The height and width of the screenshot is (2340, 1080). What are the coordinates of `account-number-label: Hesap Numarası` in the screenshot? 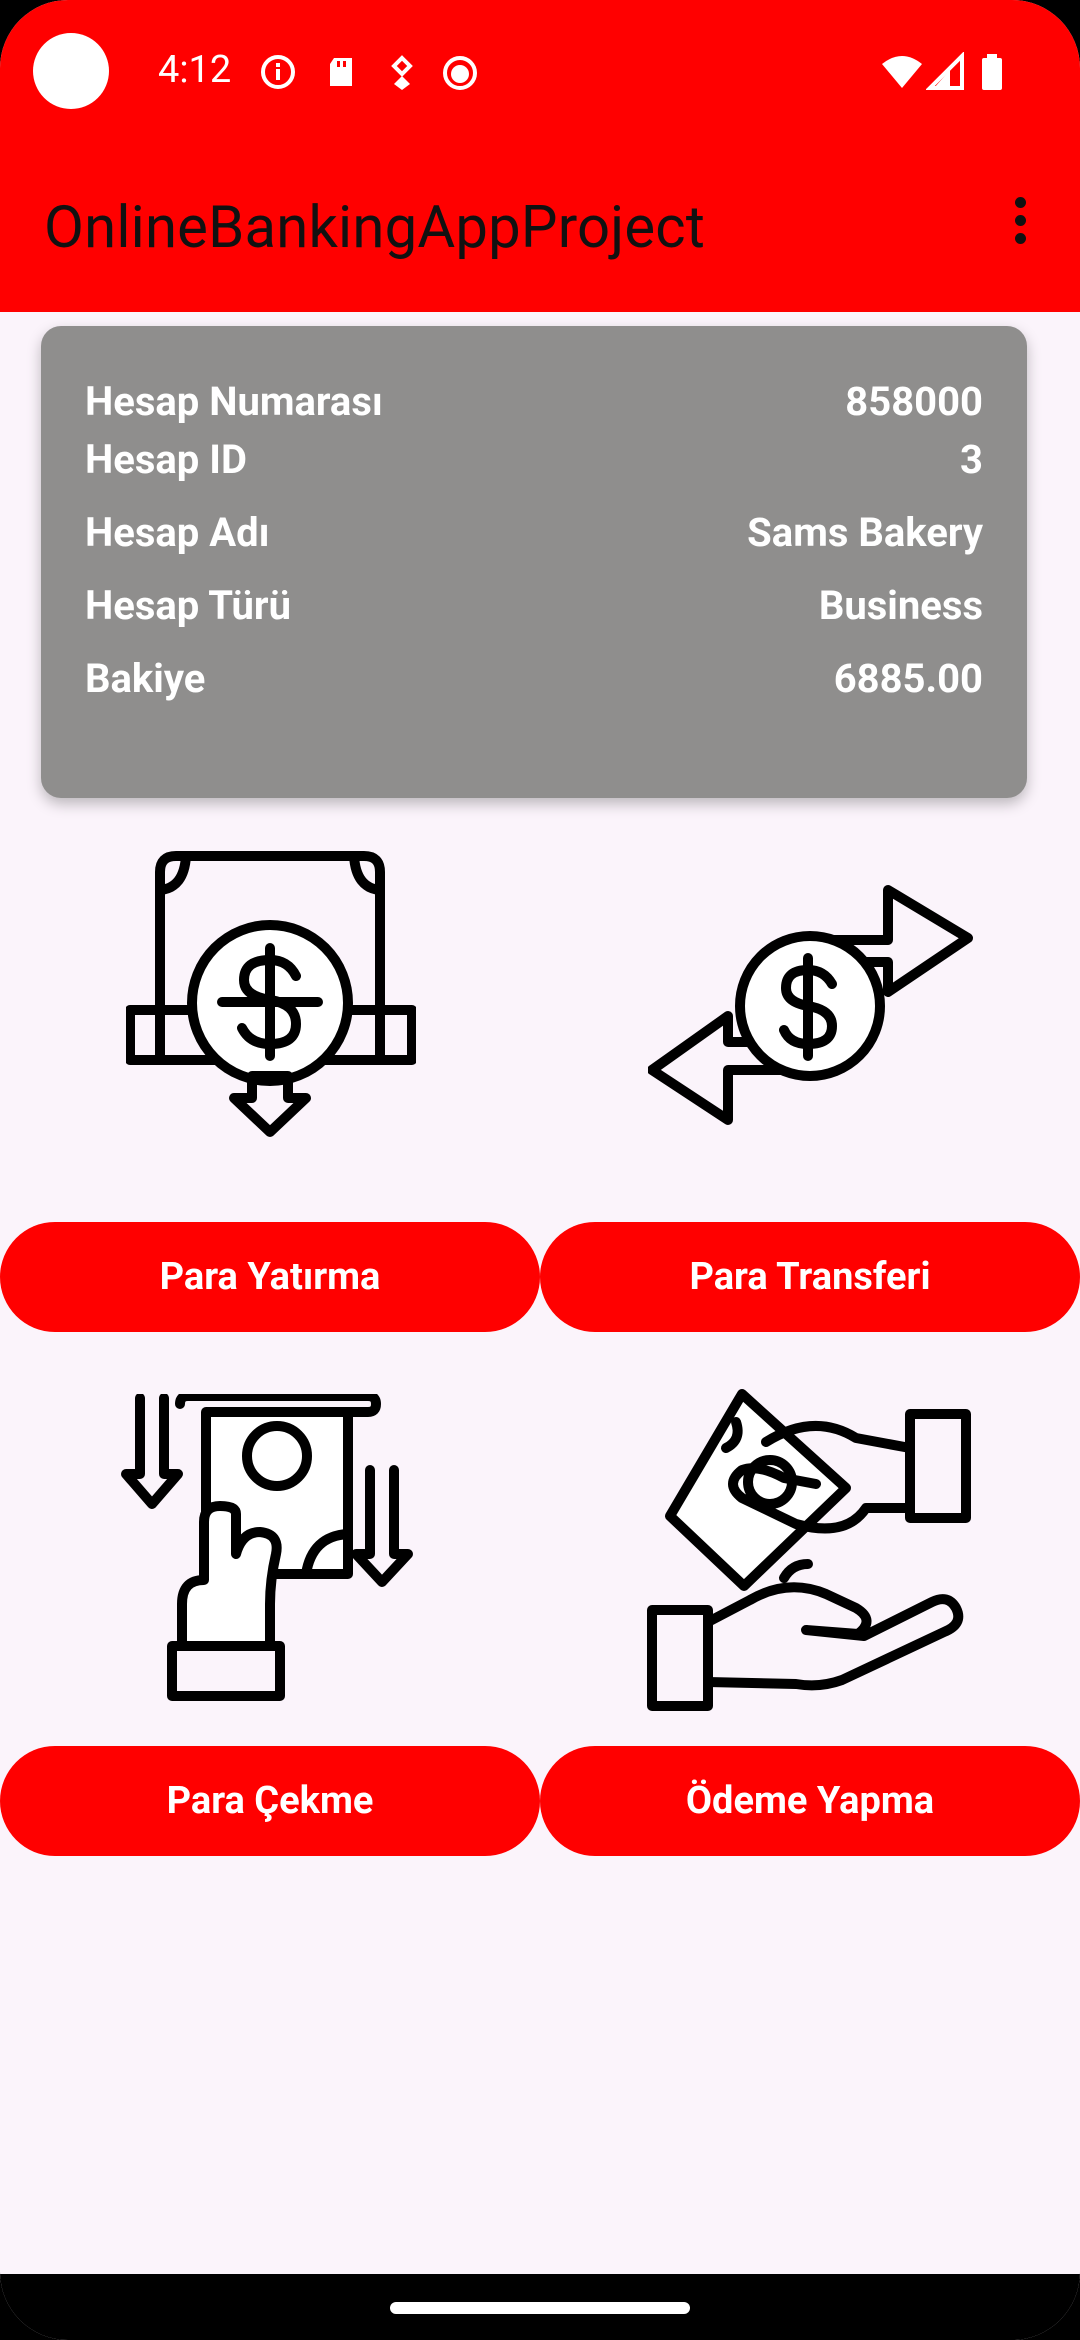 It's located at (234, 401).